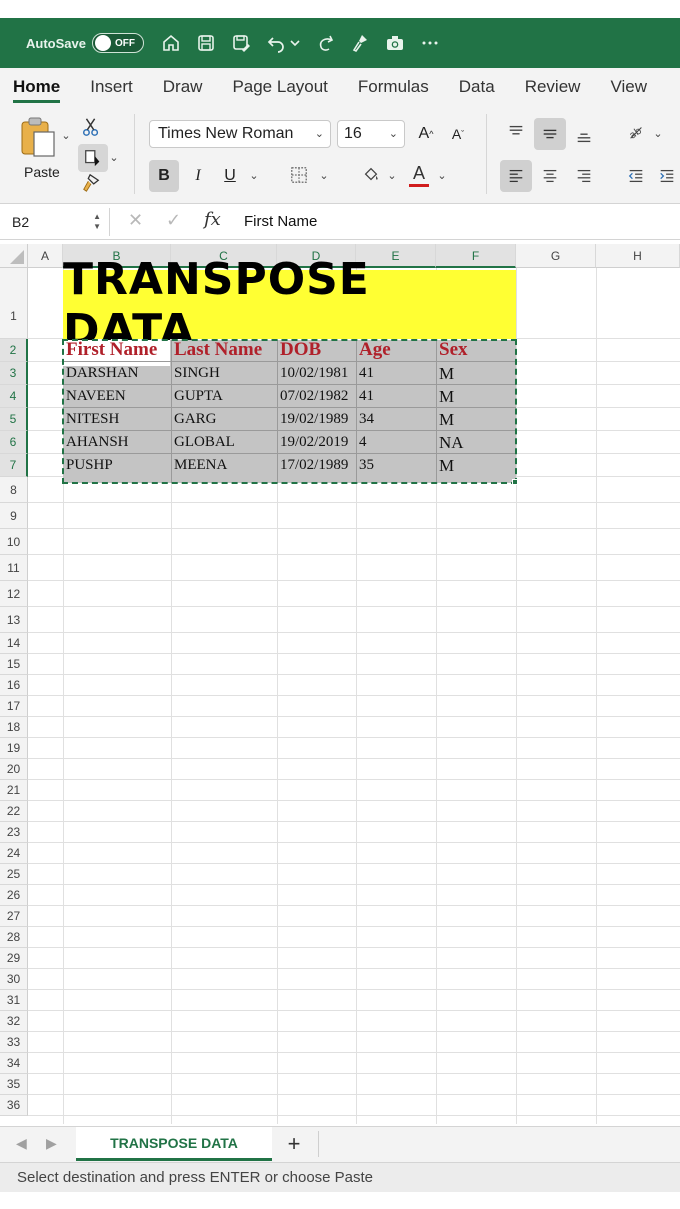 Image resolution: width=680 pixels, height=1209 pixels. I want to click on row-header-14: 14, so click(14, 643).